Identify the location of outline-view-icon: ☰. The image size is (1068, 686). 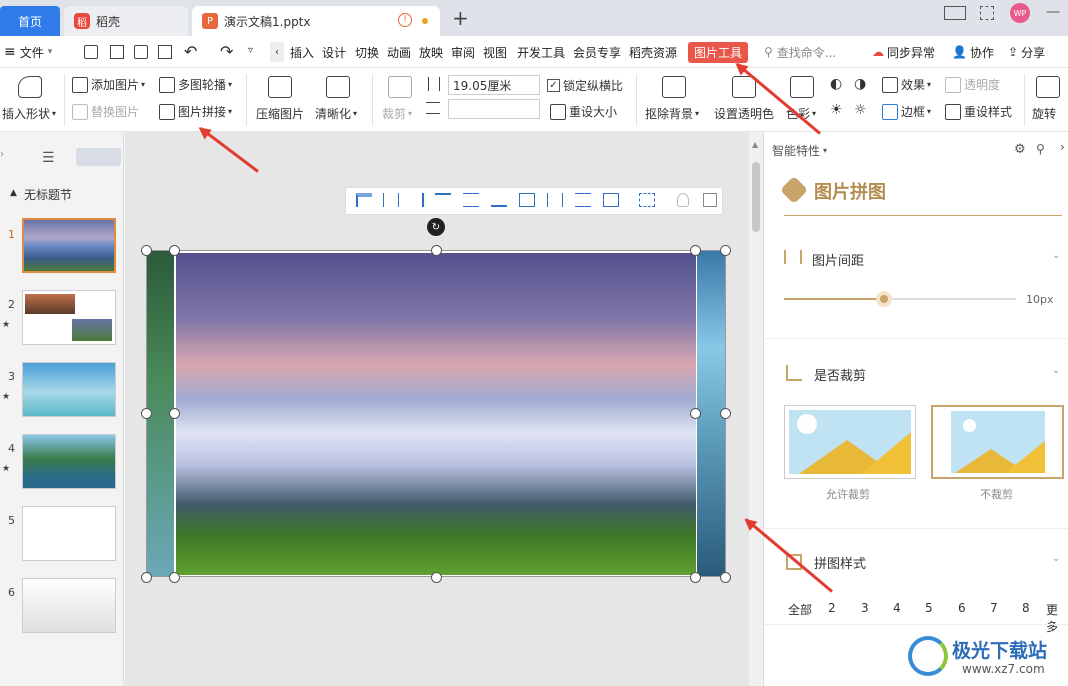
(48, 158).